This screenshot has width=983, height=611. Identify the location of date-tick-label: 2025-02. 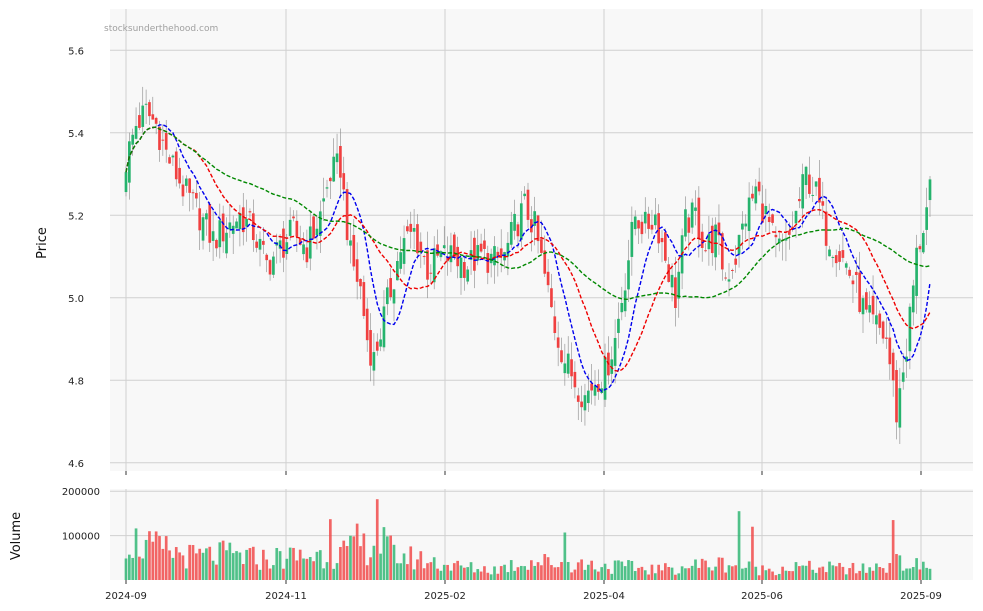
(445, 596).